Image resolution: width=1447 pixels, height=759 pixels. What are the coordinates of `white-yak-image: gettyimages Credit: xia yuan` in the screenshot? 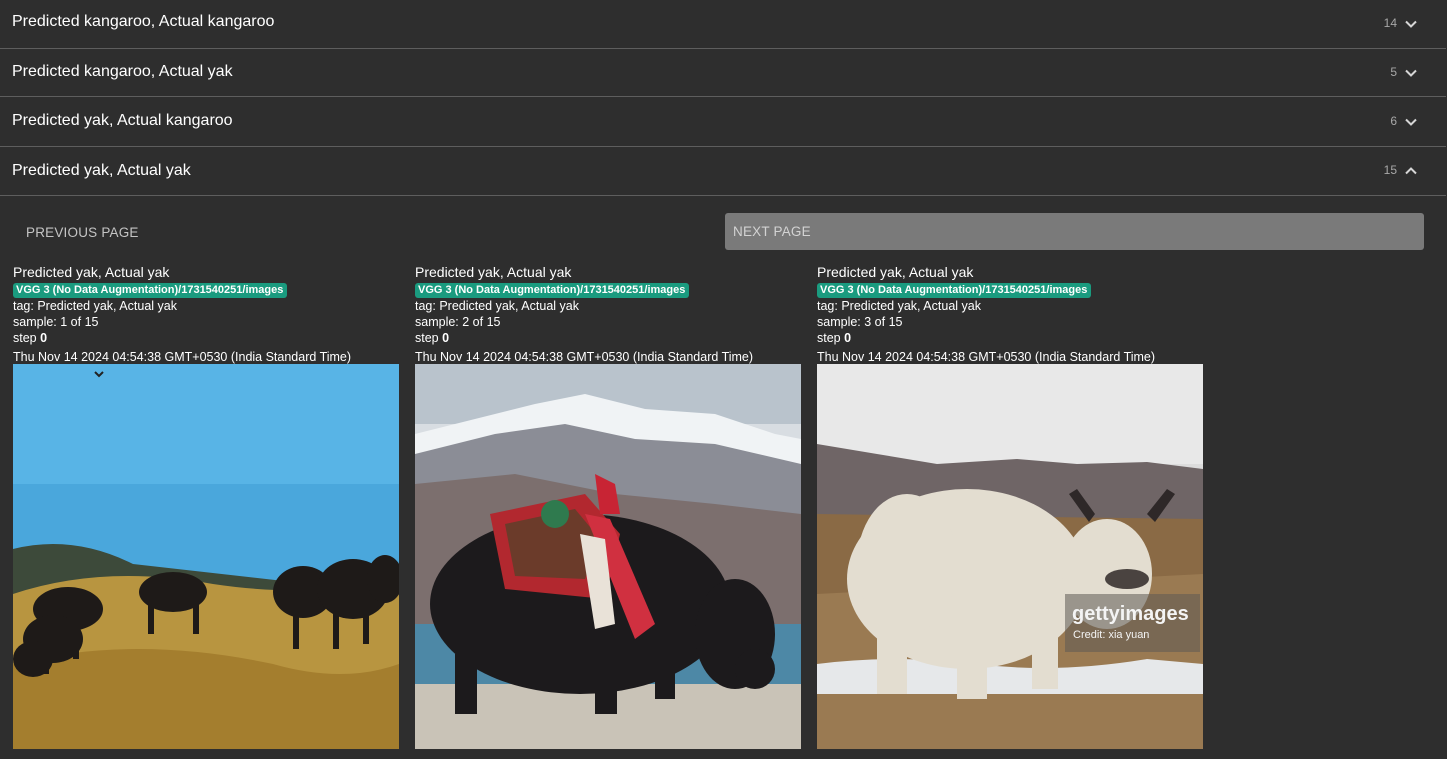 It's located at (1010, 556).